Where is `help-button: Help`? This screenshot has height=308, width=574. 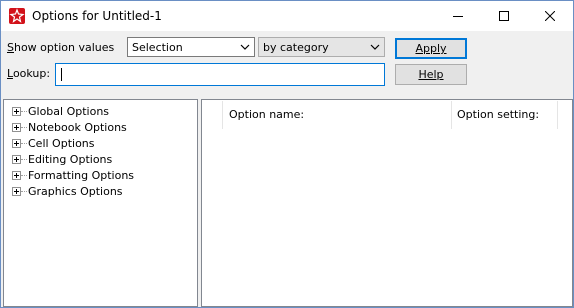 help-button: Help is located at coordinates (431, 74).